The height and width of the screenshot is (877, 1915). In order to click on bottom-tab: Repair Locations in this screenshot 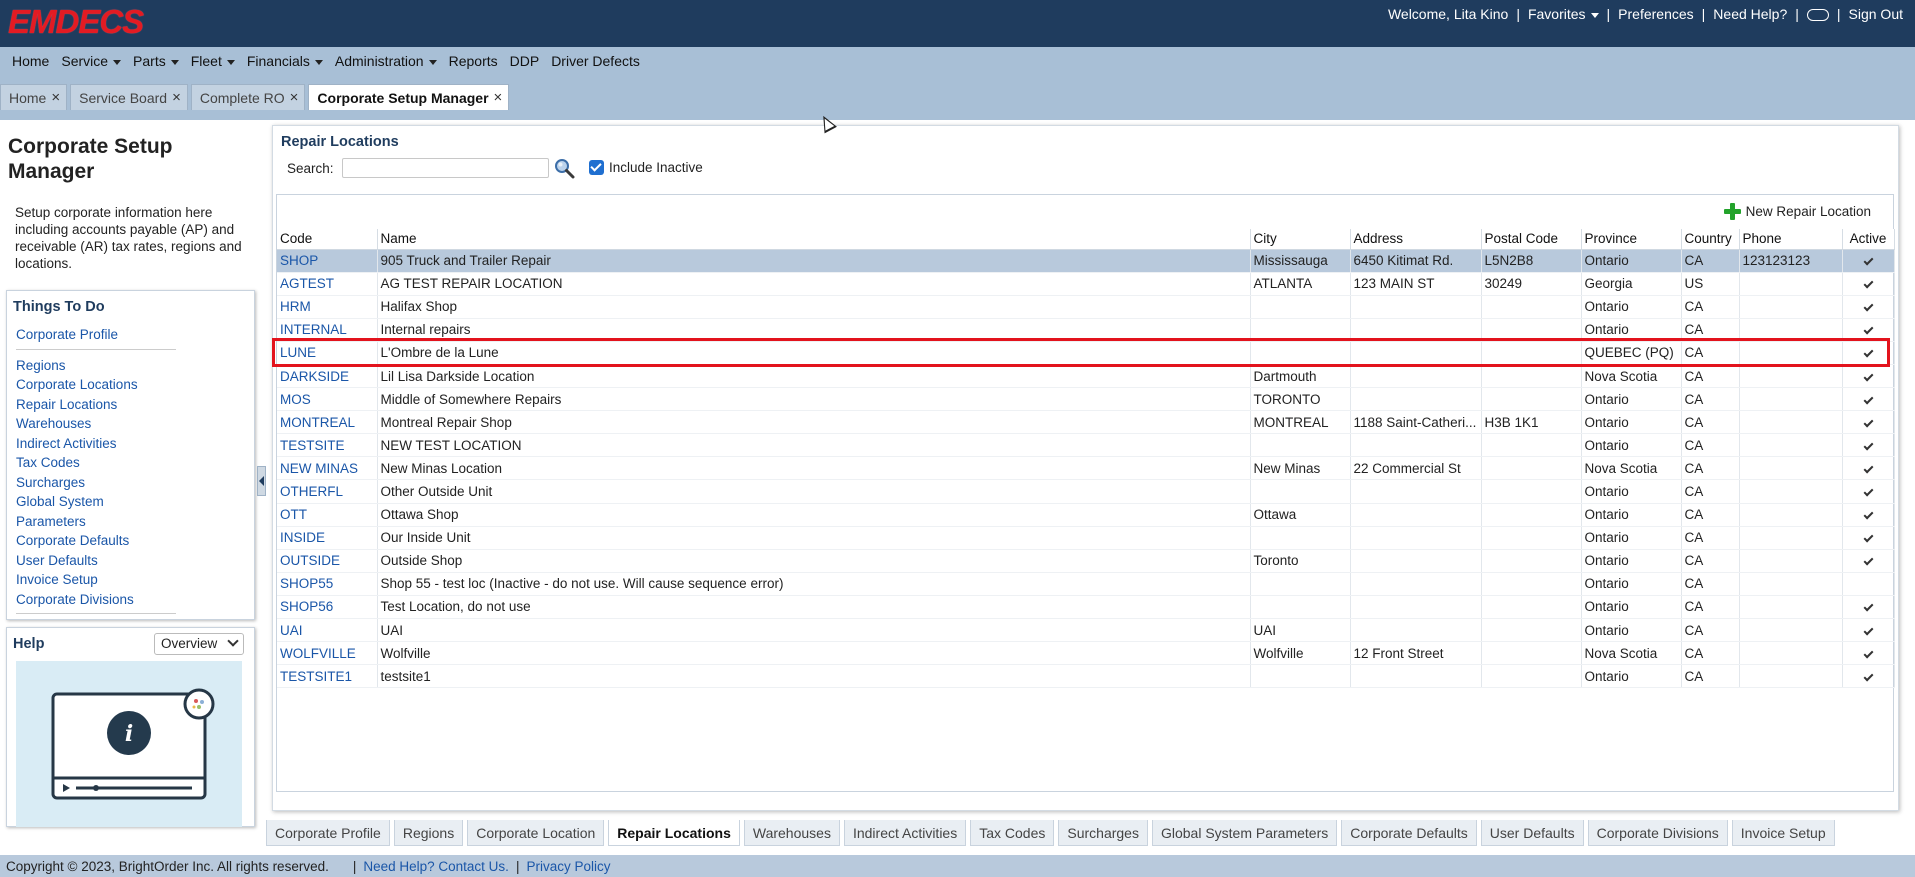, I will do `click(674, 833)`.